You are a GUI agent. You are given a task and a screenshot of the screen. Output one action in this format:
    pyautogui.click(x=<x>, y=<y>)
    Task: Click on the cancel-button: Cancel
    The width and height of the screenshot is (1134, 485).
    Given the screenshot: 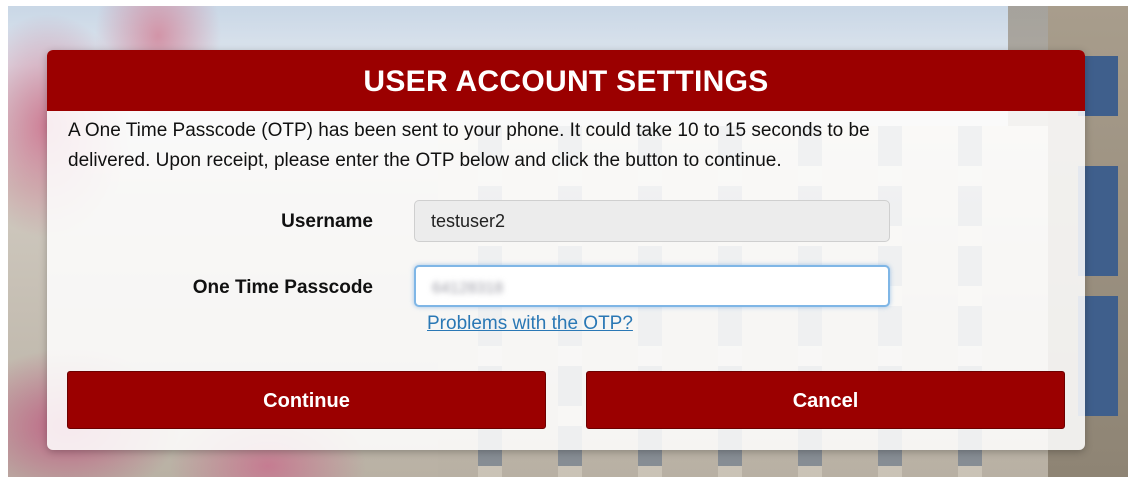 What is the action you would take?
    pyautogui.click(x=825, y=400)
    